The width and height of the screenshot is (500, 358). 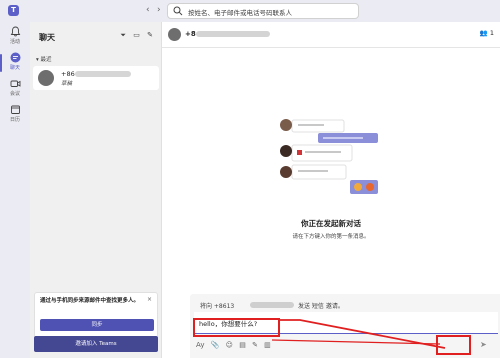 I want to click on compose-toolbar: Ay 📎 ☺ ▤ ✎ ▥, so click(x=235, y=345).